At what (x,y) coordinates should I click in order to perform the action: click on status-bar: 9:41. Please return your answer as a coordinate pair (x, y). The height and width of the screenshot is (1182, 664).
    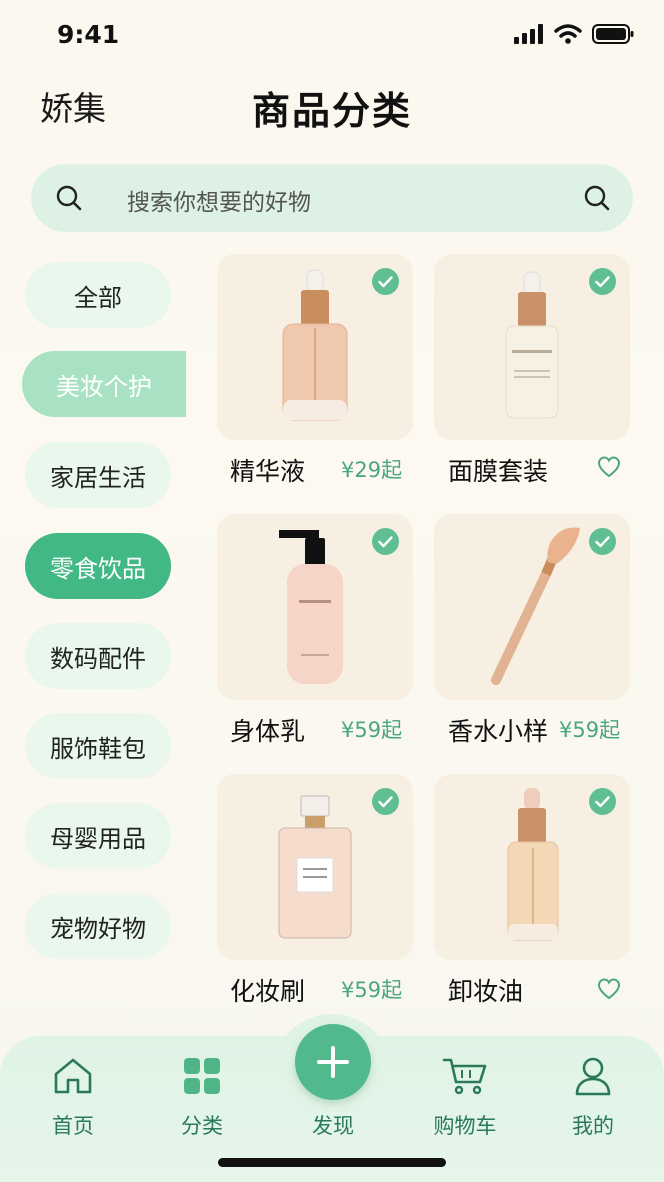
    Looking at the image, I should click on (332, 35).